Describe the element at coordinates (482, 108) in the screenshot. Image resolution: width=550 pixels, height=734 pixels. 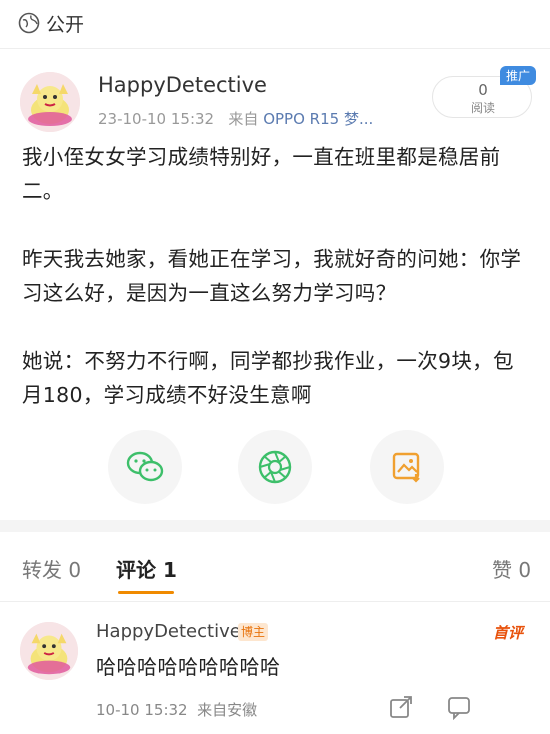
I see `read-label: 阅读` at that location.